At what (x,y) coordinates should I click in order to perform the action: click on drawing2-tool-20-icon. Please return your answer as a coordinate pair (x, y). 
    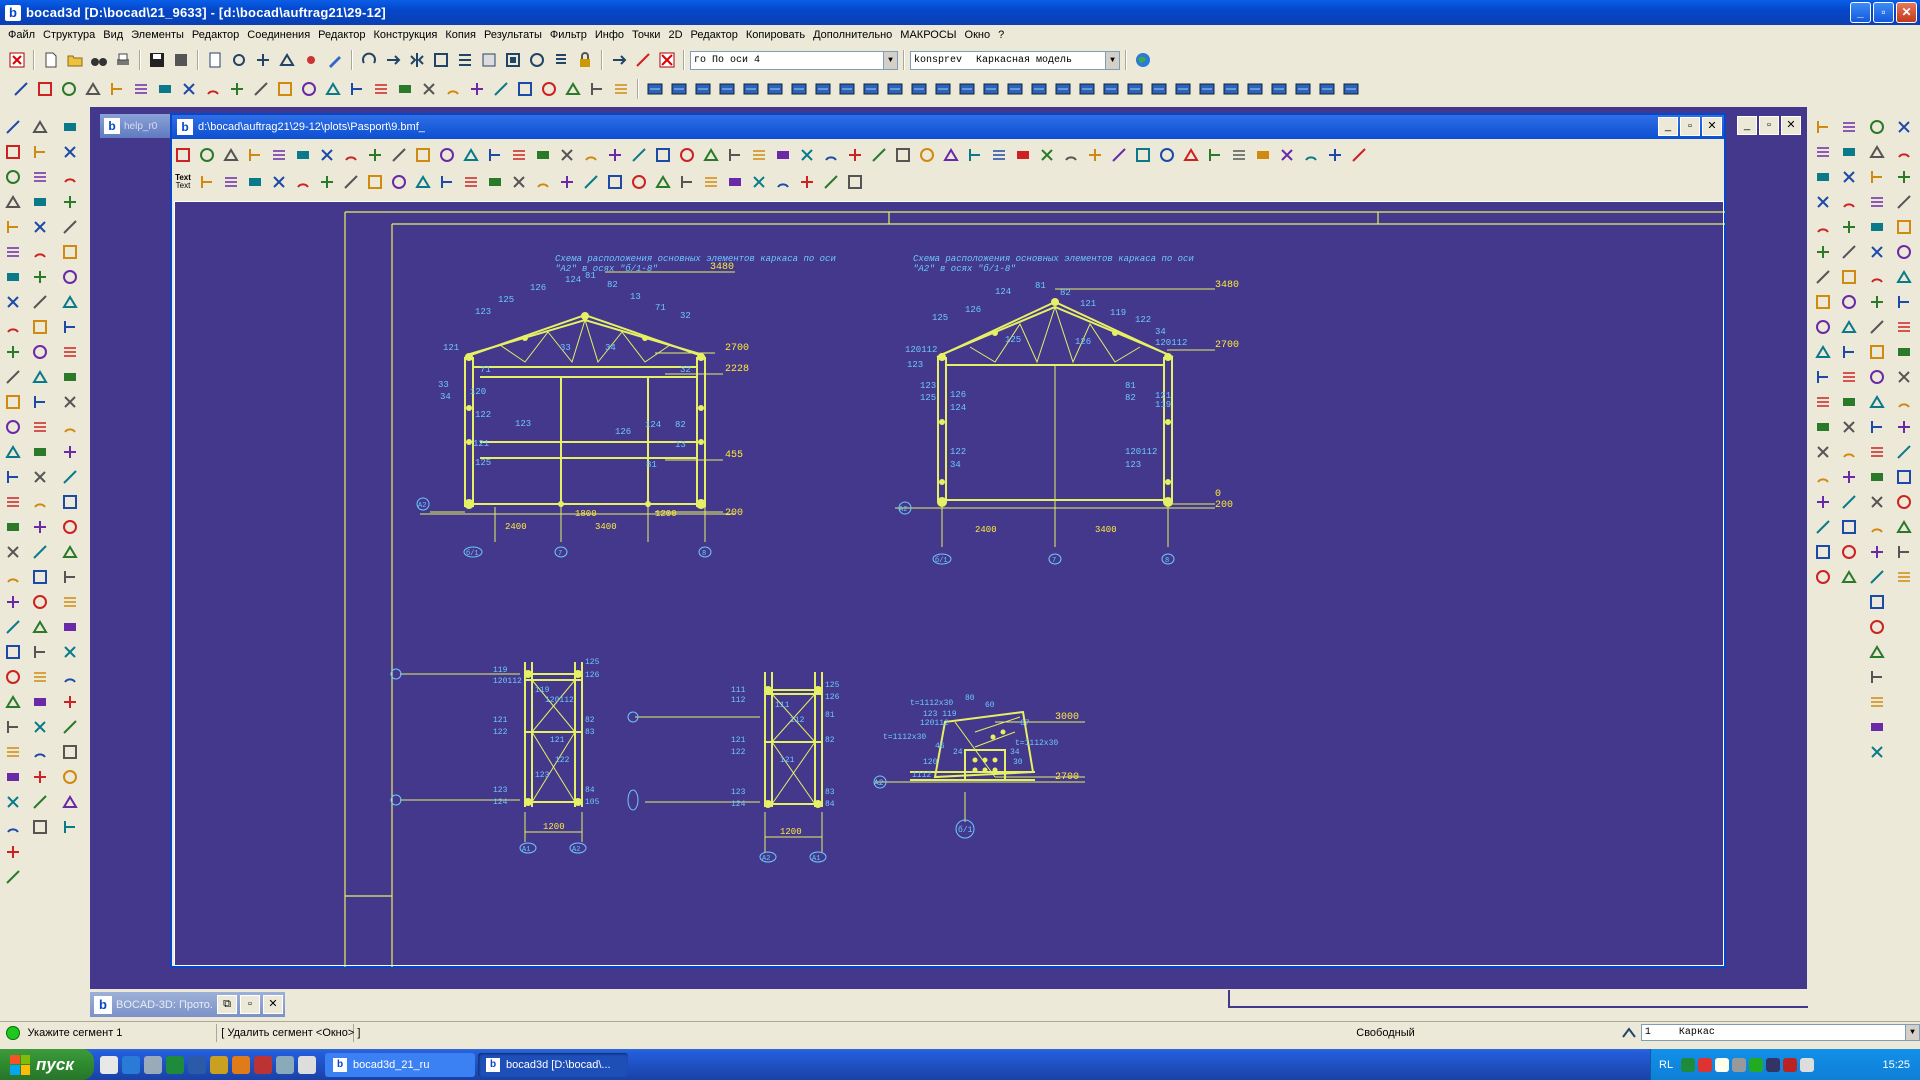
    Looking at the image, I should click on (663, 182).